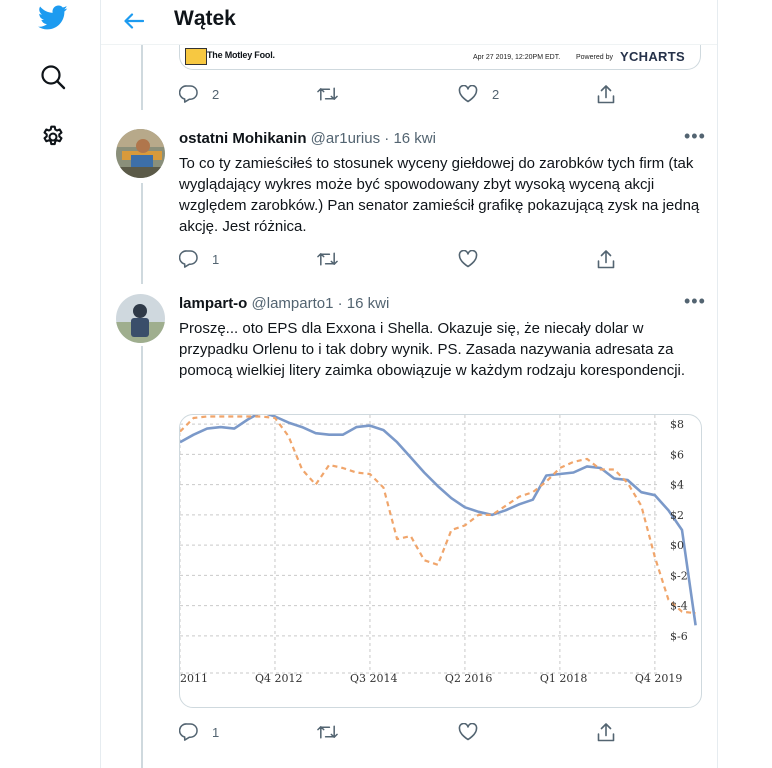  What do you see at coordinates (345, 138) in the screenshot?
I see `author-handle: @ar1urius` at bounding box center [345, 138].